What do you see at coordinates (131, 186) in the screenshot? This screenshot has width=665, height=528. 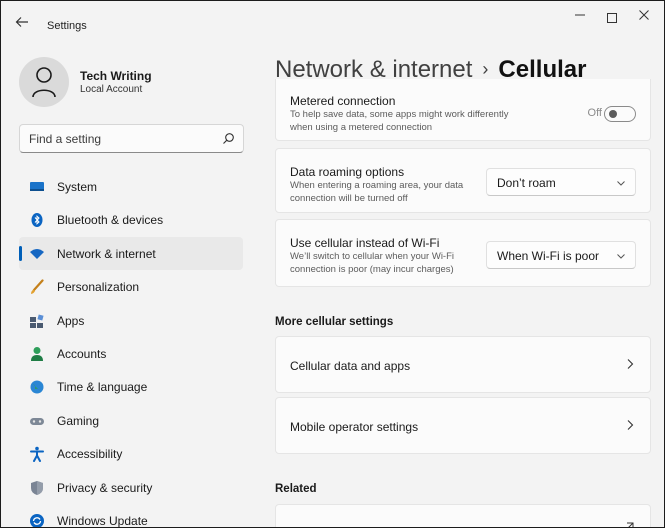 I see `sidebar-item-system: System` at bounding box center [131, 186].